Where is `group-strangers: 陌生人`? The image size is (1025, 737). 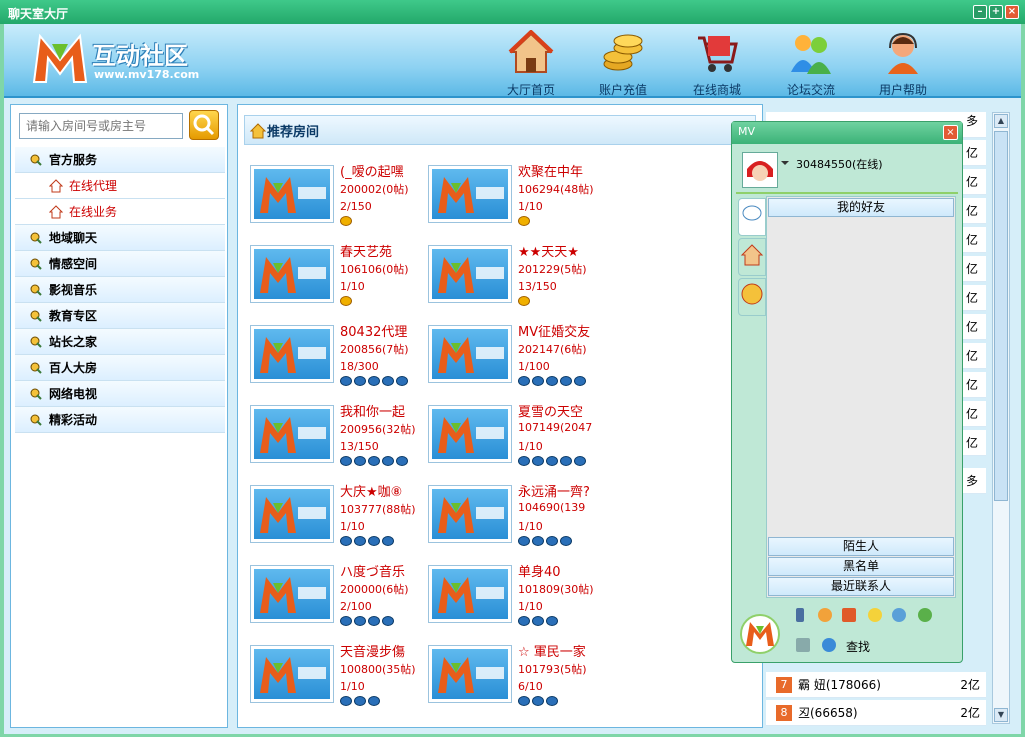
group-strangers: 陌生人 is located at coordinates (861, 546).